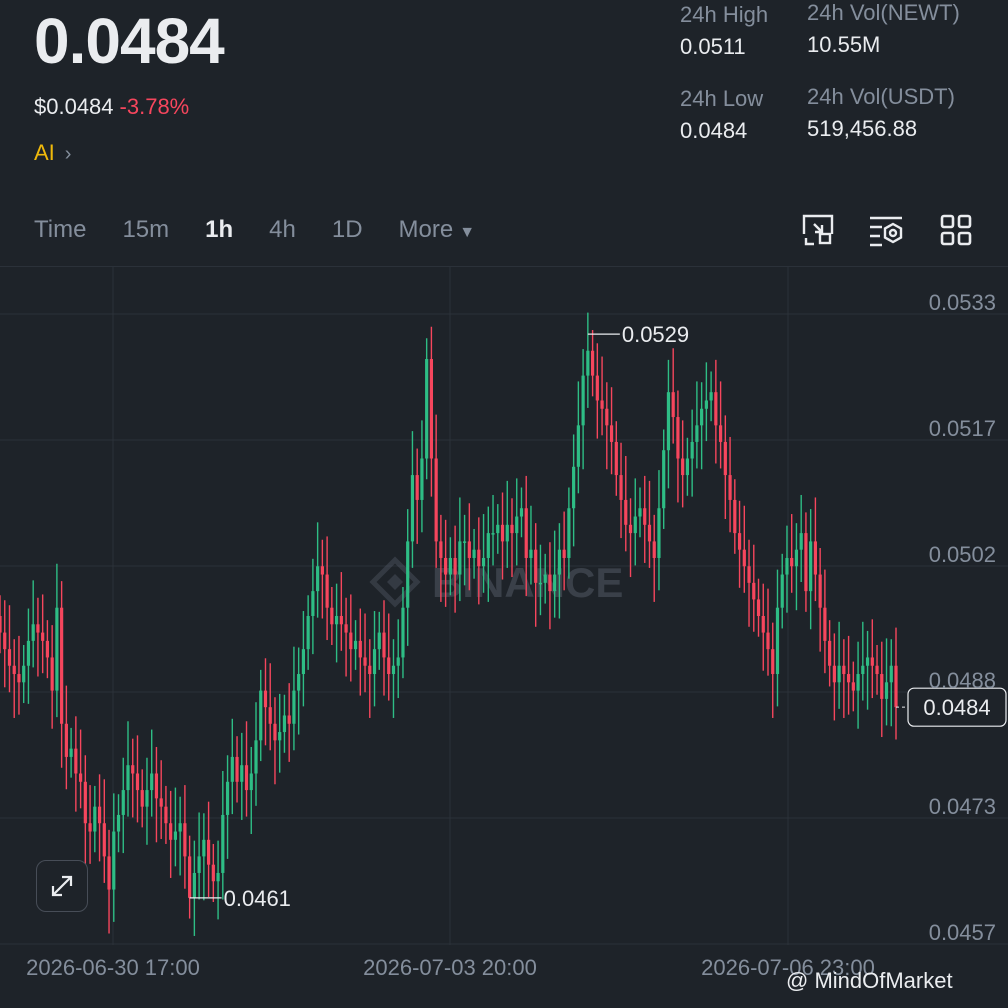 This screenshot has height=1008, width=1008. I want to click on tab-1d: 1D, so click(347, 230).